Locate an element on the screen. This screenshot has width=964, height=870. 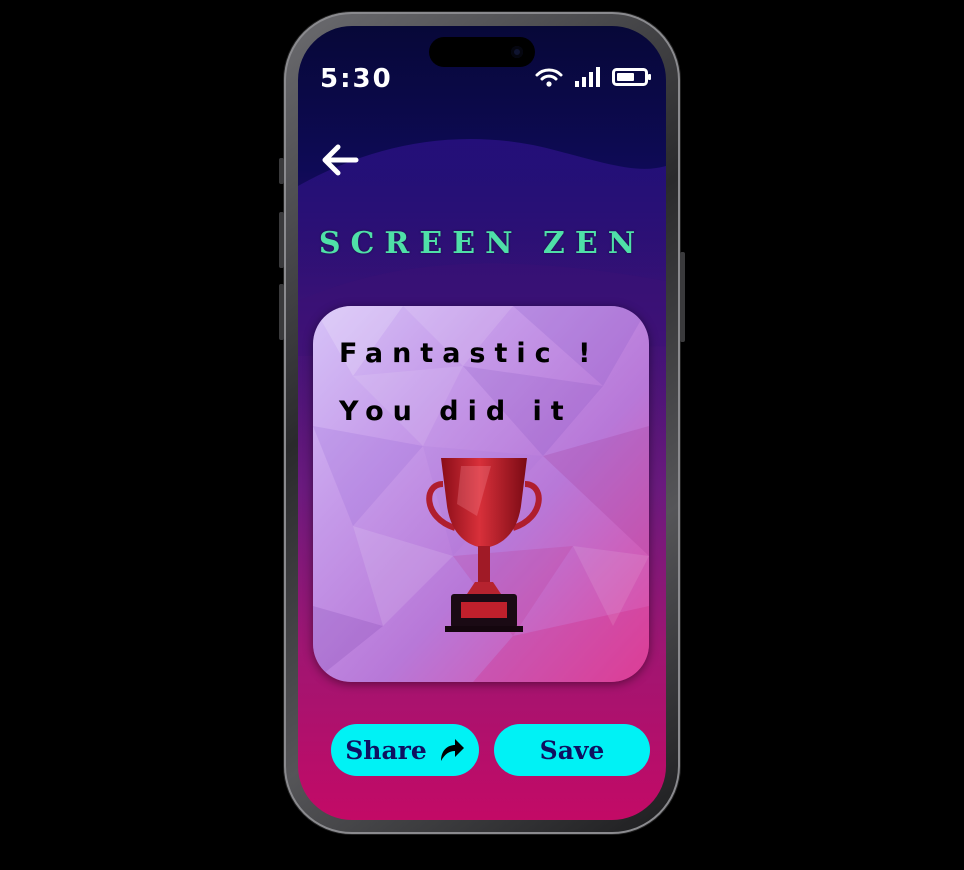
wifi-icon is located at coordinates (549, 77).